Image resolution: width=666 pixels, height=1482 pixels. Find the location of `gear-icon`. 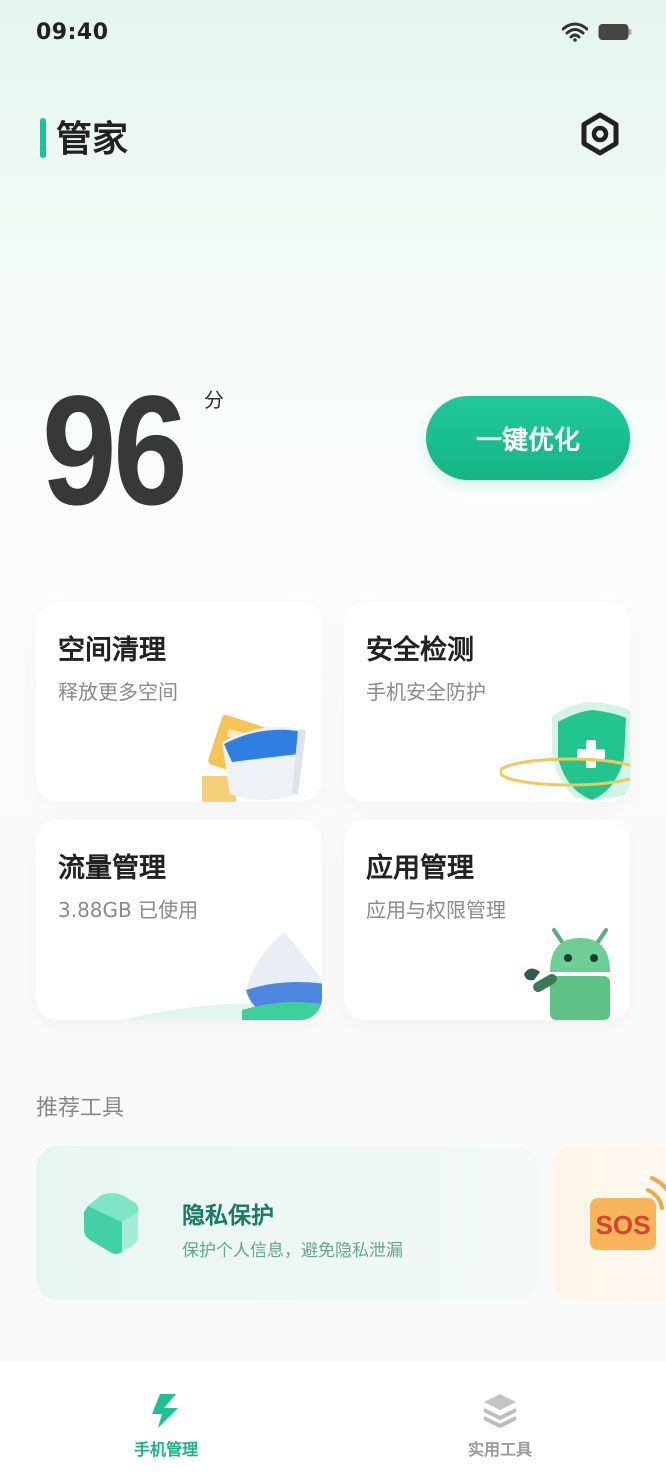

gear-icon is located at coordinates (600, 134).